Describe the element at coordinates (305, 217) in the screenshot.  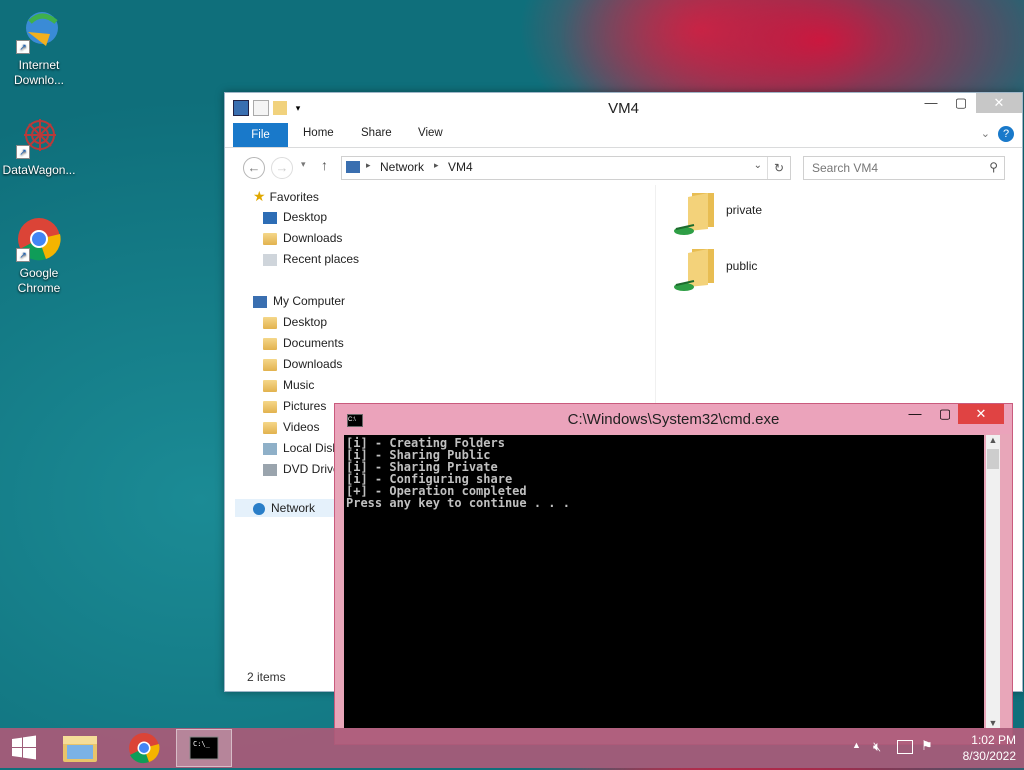
I see `nav-label: Desktop` at that location.